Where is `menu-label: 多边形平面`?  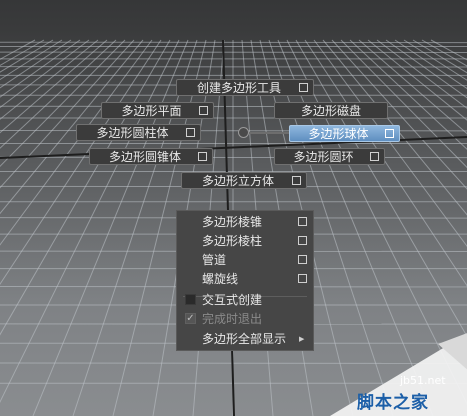
menu-label: 多边形平面 is located at coordinates (151, 111).